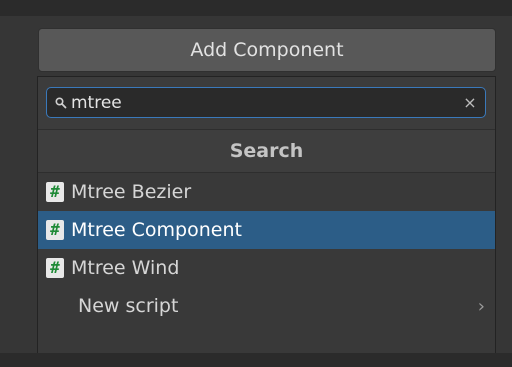  What do you see at coordinates (256, 360) in the screenshot?
I see `window-bottom-strip` at bounding box center [256, 360].